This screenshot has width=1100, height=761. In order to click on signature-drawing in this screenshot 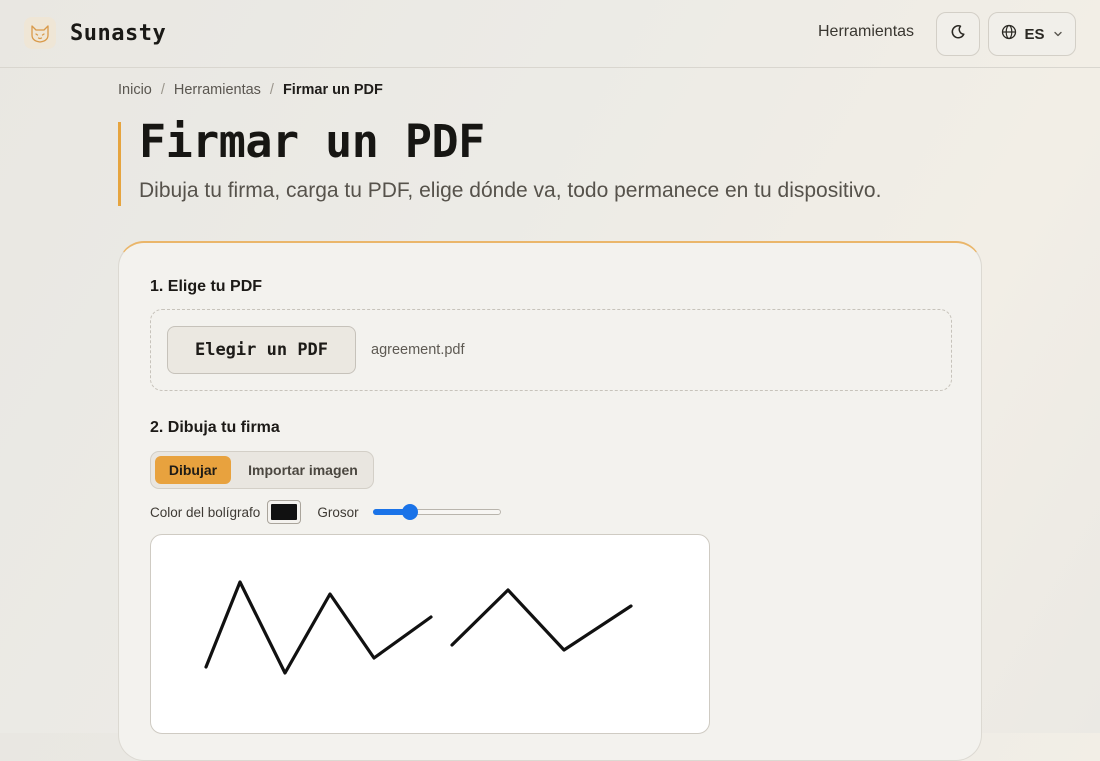, I will do `click(418, 627)`.